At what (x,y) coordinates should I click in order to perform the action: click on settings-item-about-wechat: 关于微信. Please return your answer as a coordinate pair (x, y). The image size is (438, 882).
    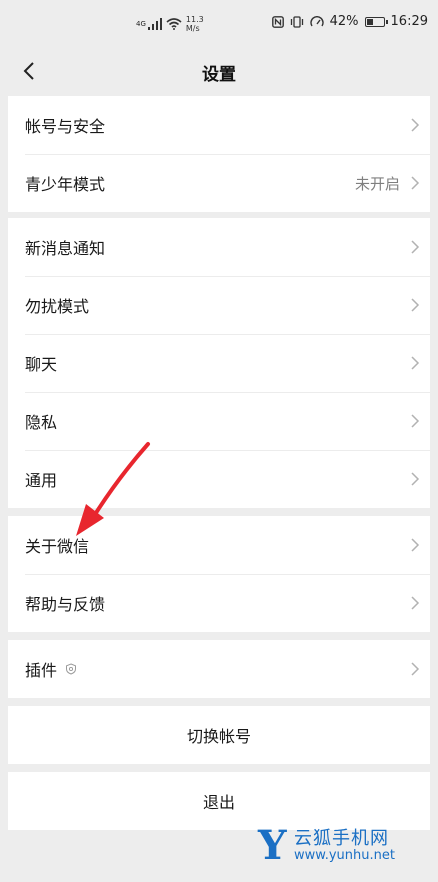
    Looking at the image, I should click on (219, 545).